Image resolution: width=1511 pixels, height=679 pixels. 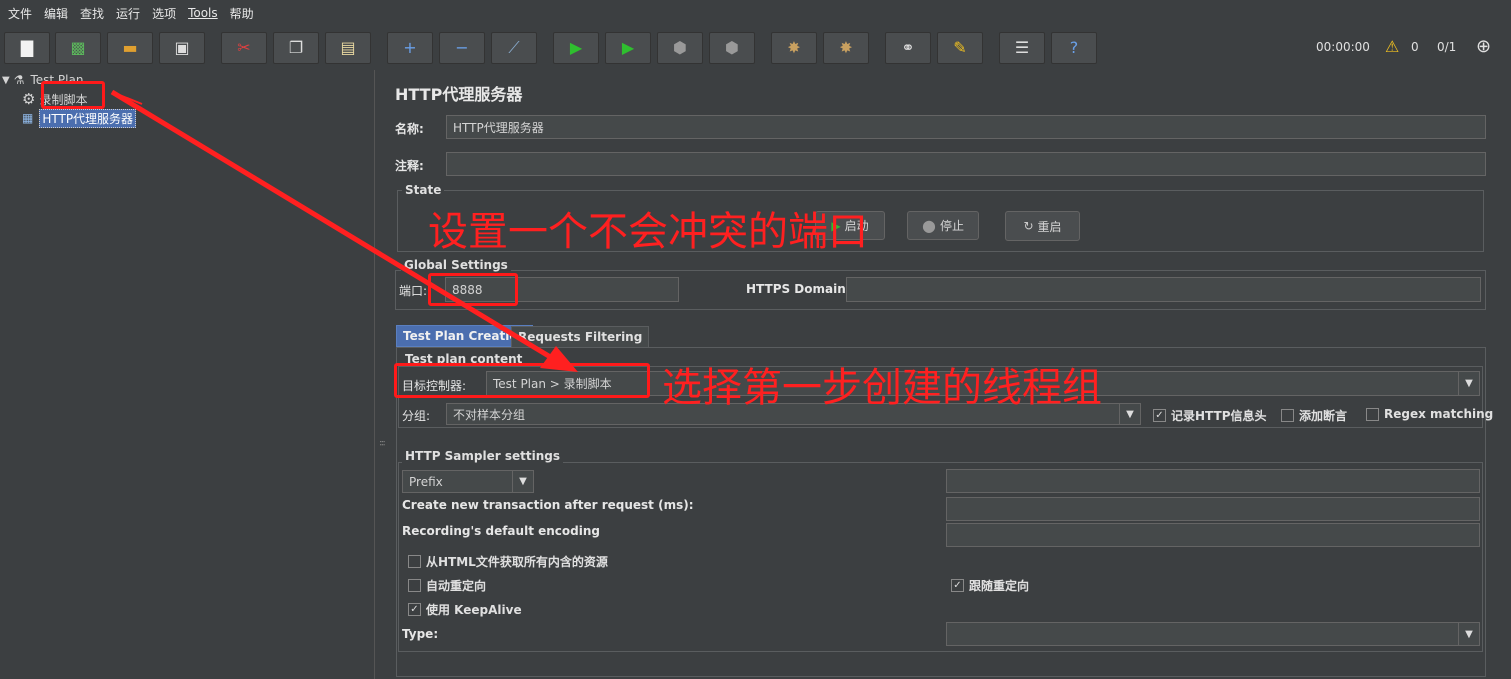 I want to click on warning-icon: ⚠, so click(x=1392, y=46).